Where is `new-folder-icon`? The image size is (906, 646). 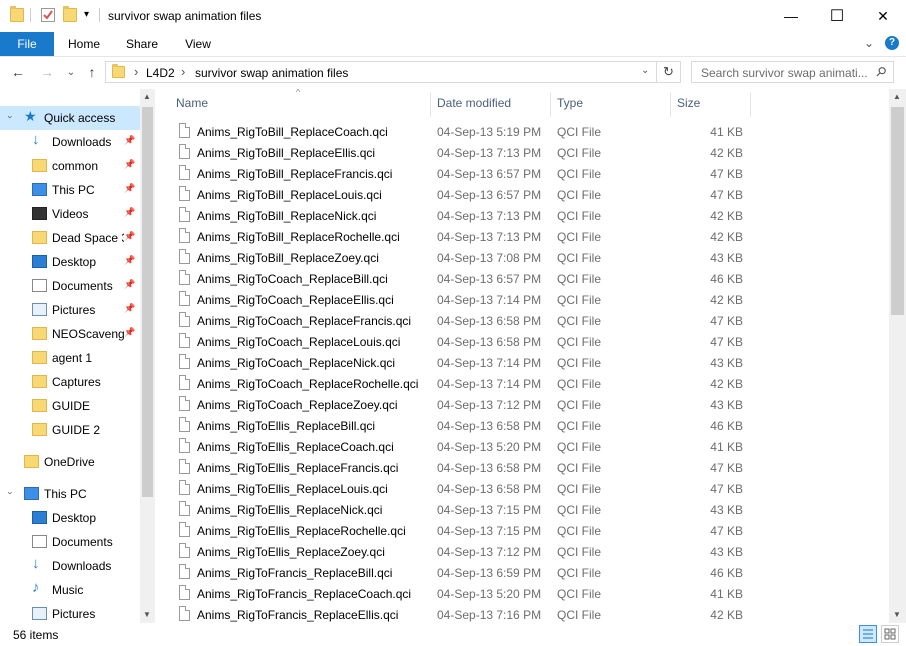 new-folder-icon is located at coordinates (70, 14).